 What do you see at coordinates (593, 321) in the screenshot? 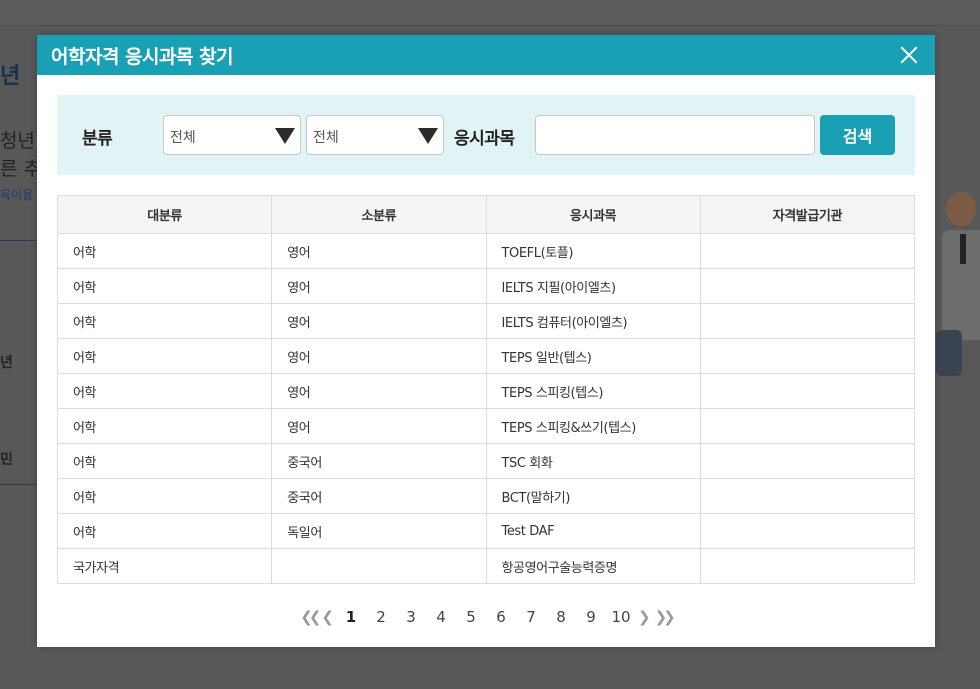
I see `cell-subject: IELTS 컴퓨터(아이엘츠)` at bounding box center [593, 321].